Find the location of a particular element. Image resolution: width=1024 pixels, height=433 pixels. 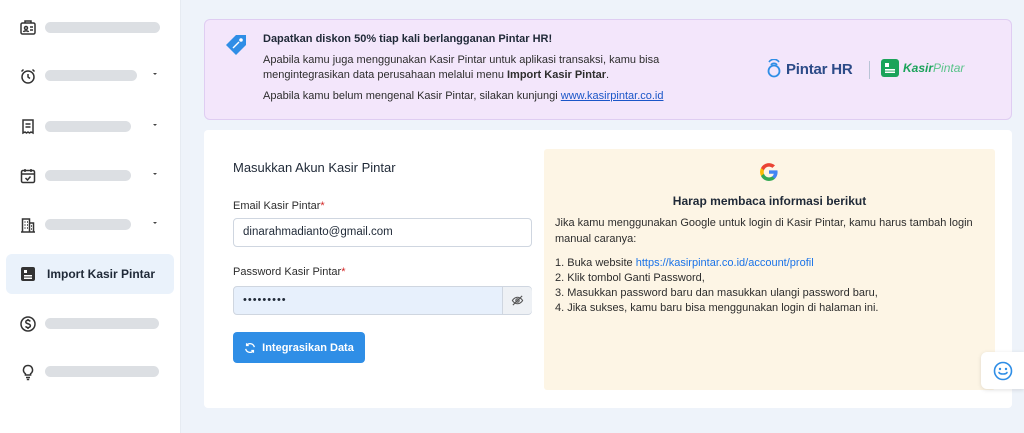

discount-tag-icon is located at coordinates (236, 45).